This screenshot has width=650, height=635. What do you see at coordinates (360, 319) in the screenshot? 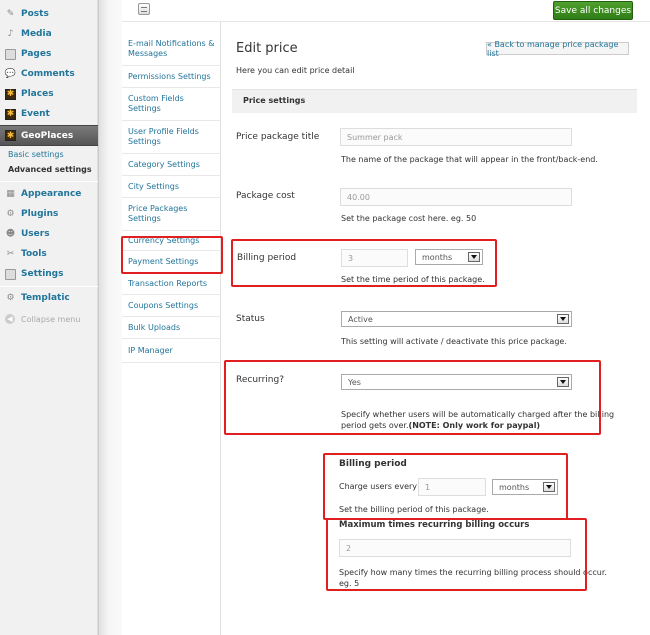
I see `status-value: Active` at bounding box center [360, 319].